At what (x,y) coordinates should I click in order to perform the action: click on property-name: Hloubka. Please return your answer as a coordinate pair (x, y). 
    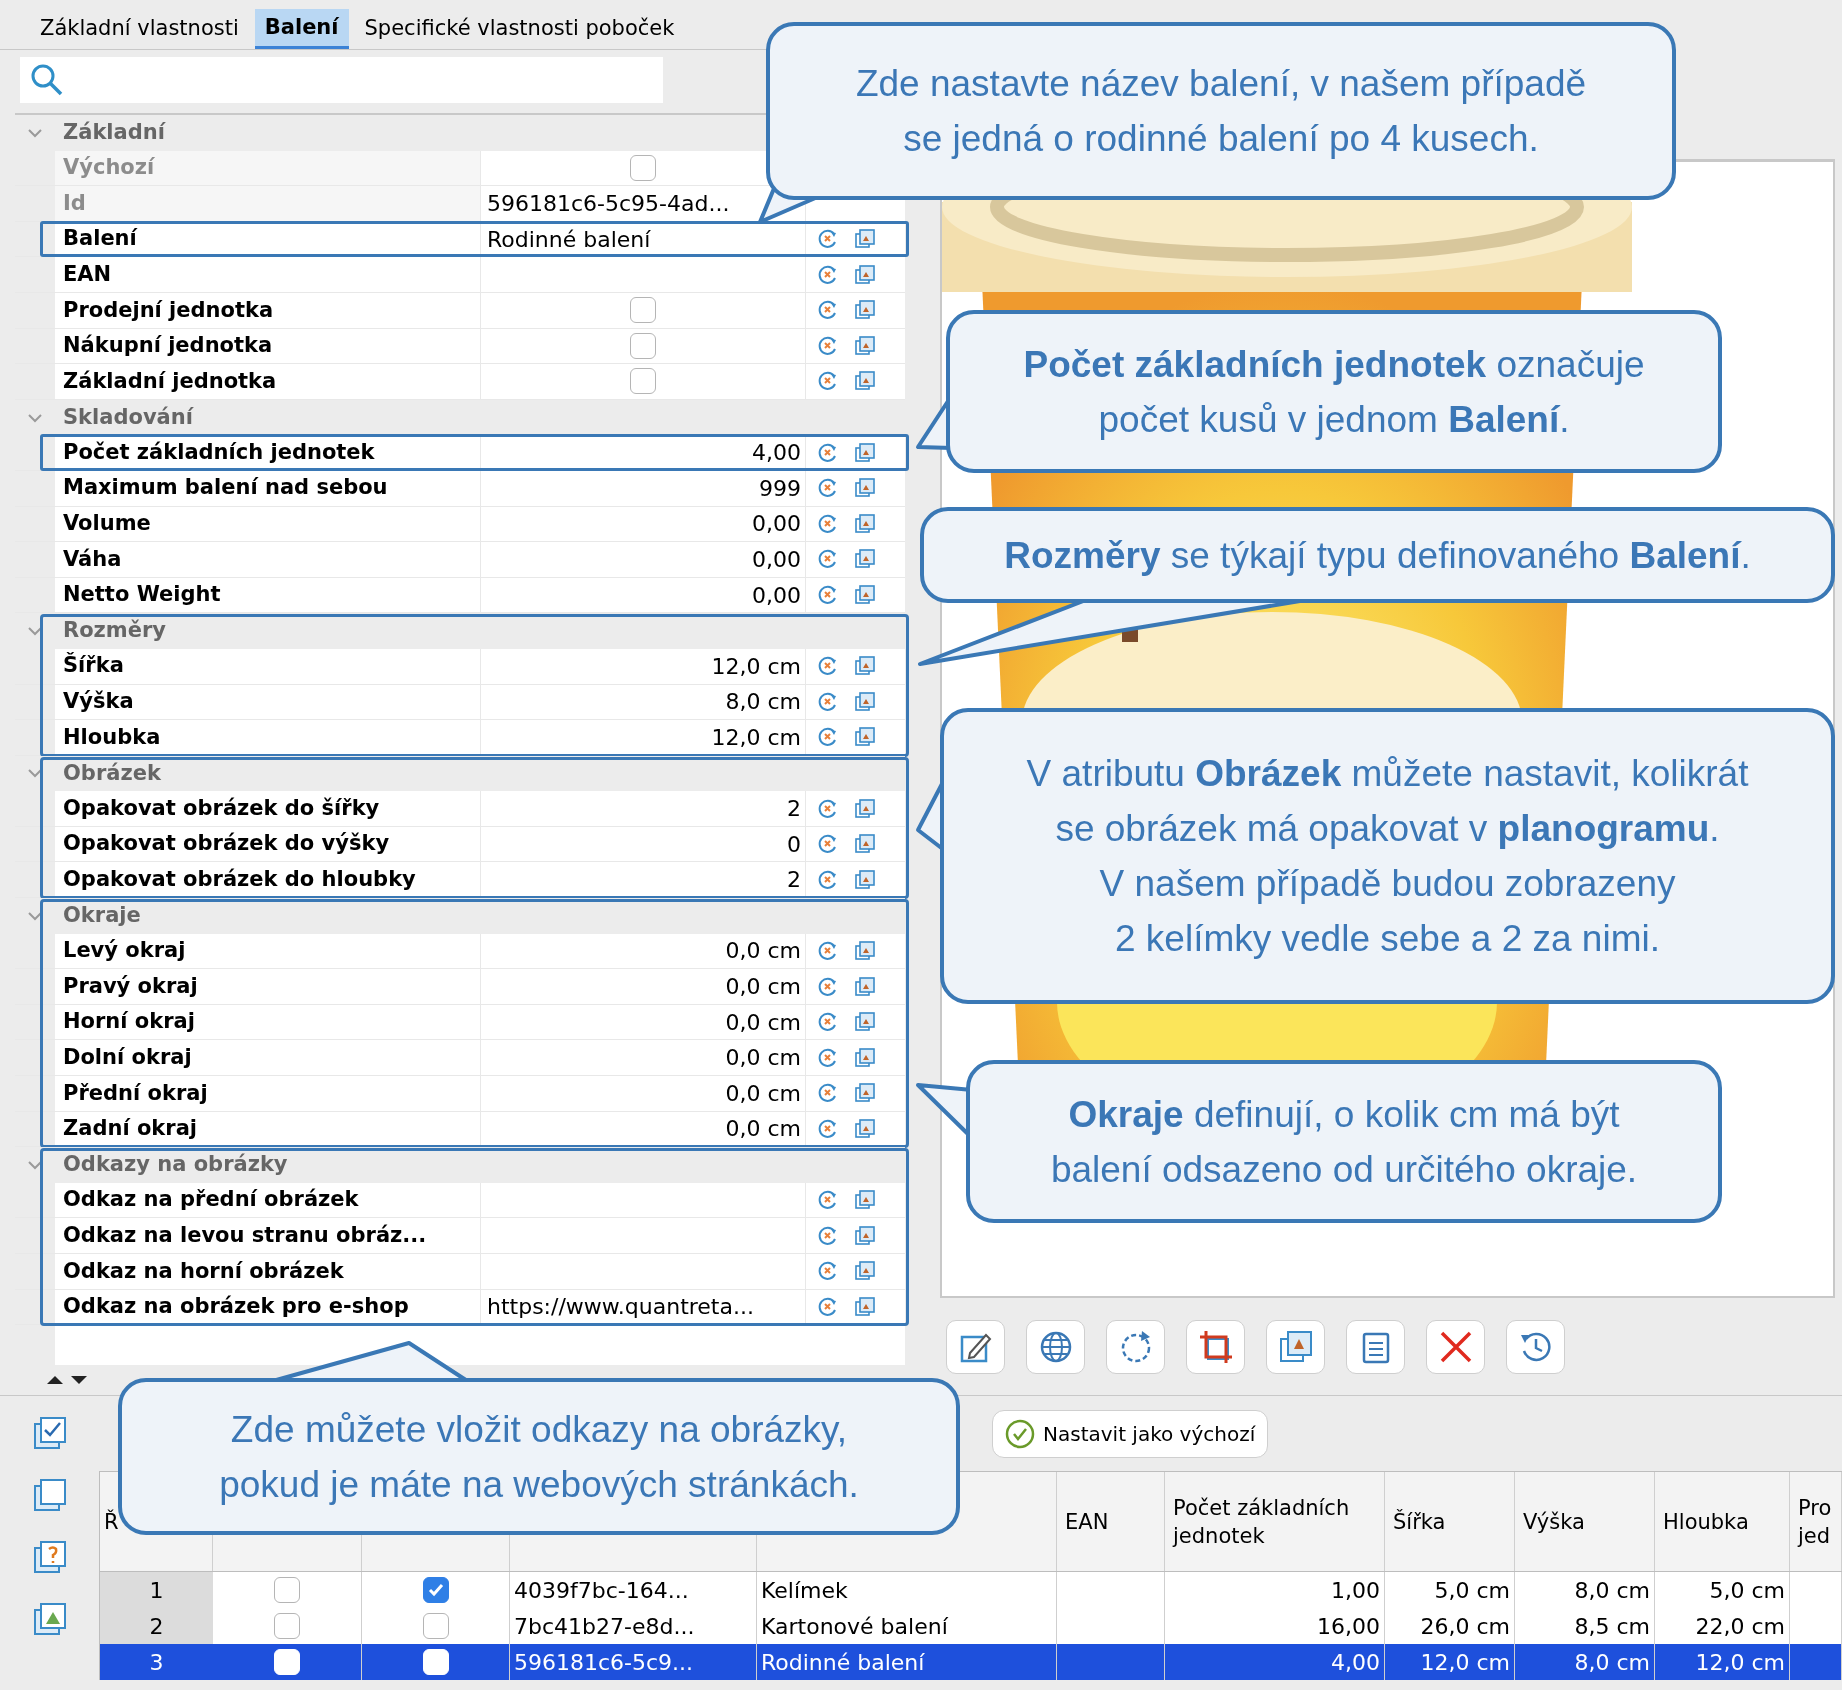
    Looking at the image, I should click on (112, 737).